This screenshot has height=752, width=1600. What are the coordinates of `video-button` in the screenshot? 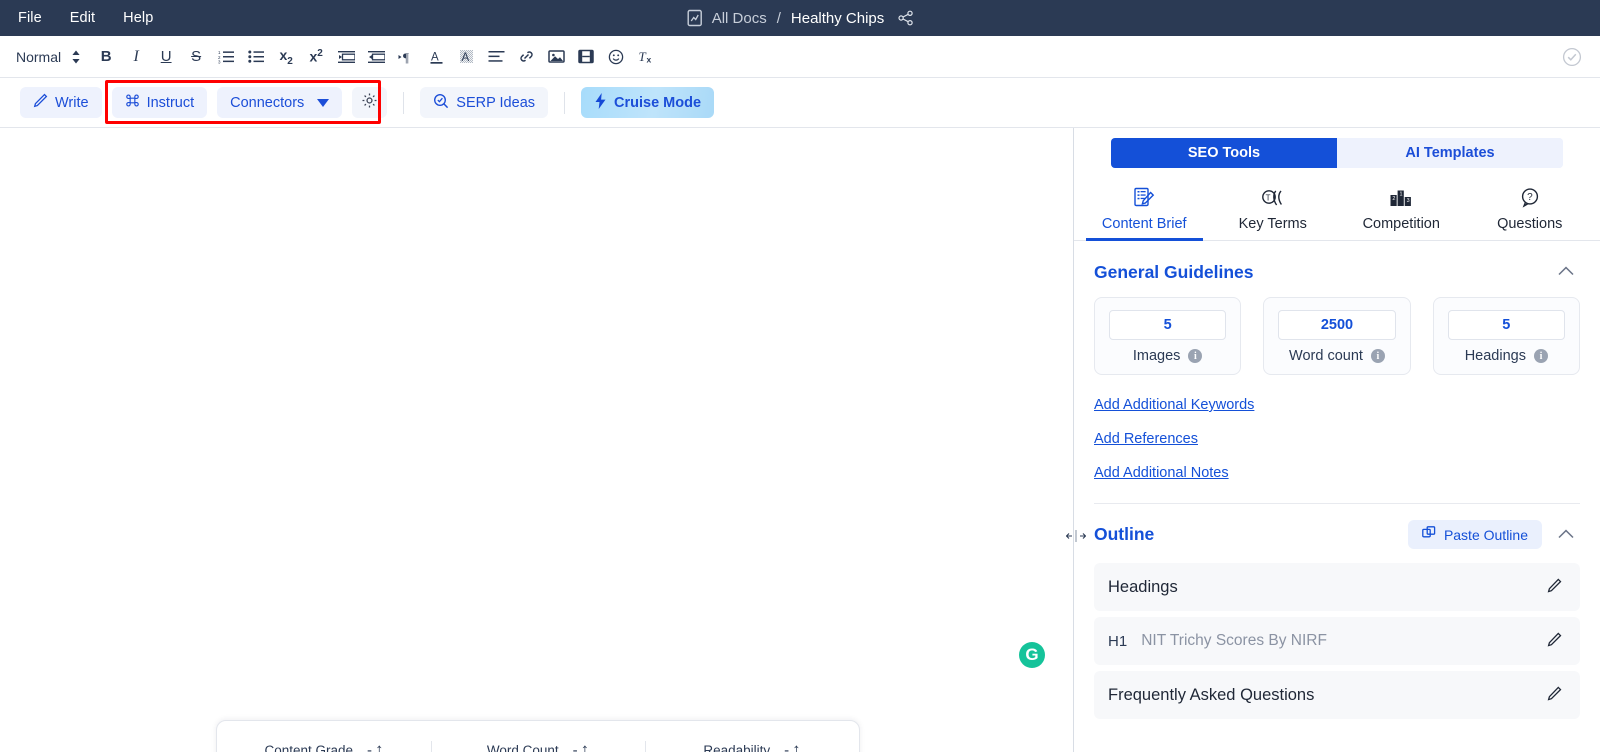 It's located at (586, 57).